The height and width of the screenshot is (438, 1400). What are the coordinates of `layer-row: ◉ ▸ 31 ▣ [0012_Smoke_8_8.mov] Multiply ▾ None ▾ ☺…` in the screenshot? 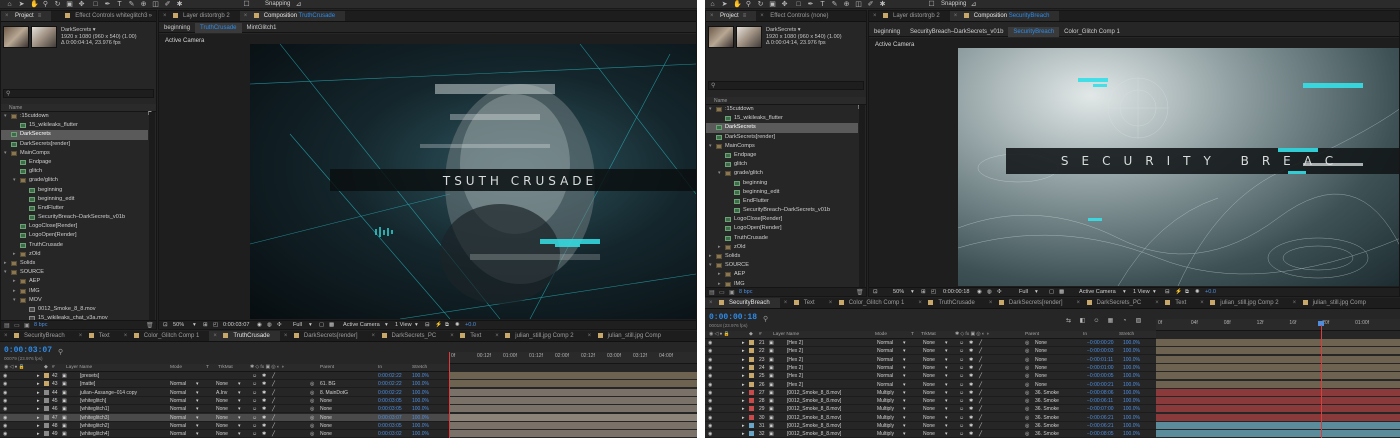 It's located at (930, 426).